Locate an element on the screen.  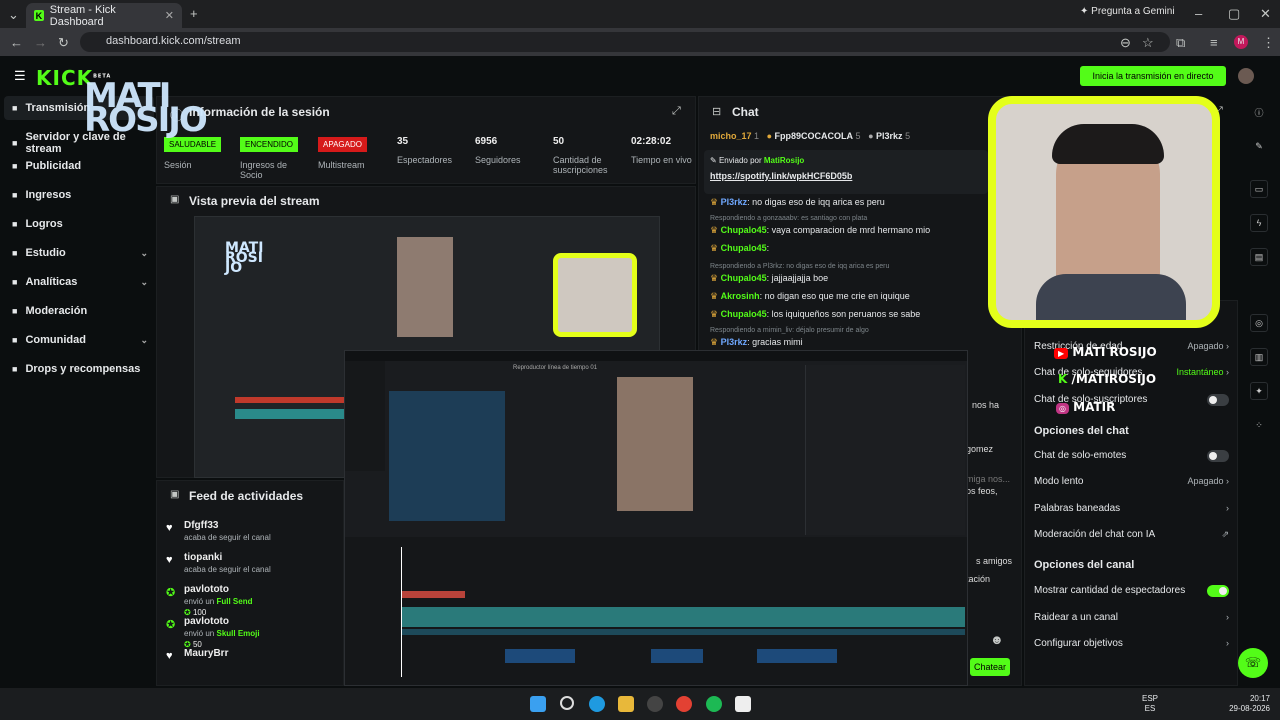
setting-row: Modo lento Apagado › is located at coordinates (1131, 481).